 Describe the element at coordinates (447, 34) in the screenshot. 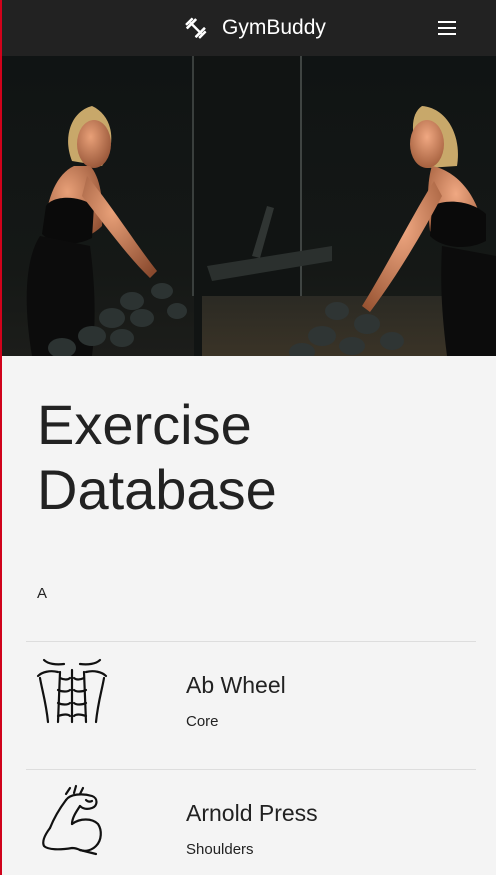

I see `menu-bar-bottom` at that location.